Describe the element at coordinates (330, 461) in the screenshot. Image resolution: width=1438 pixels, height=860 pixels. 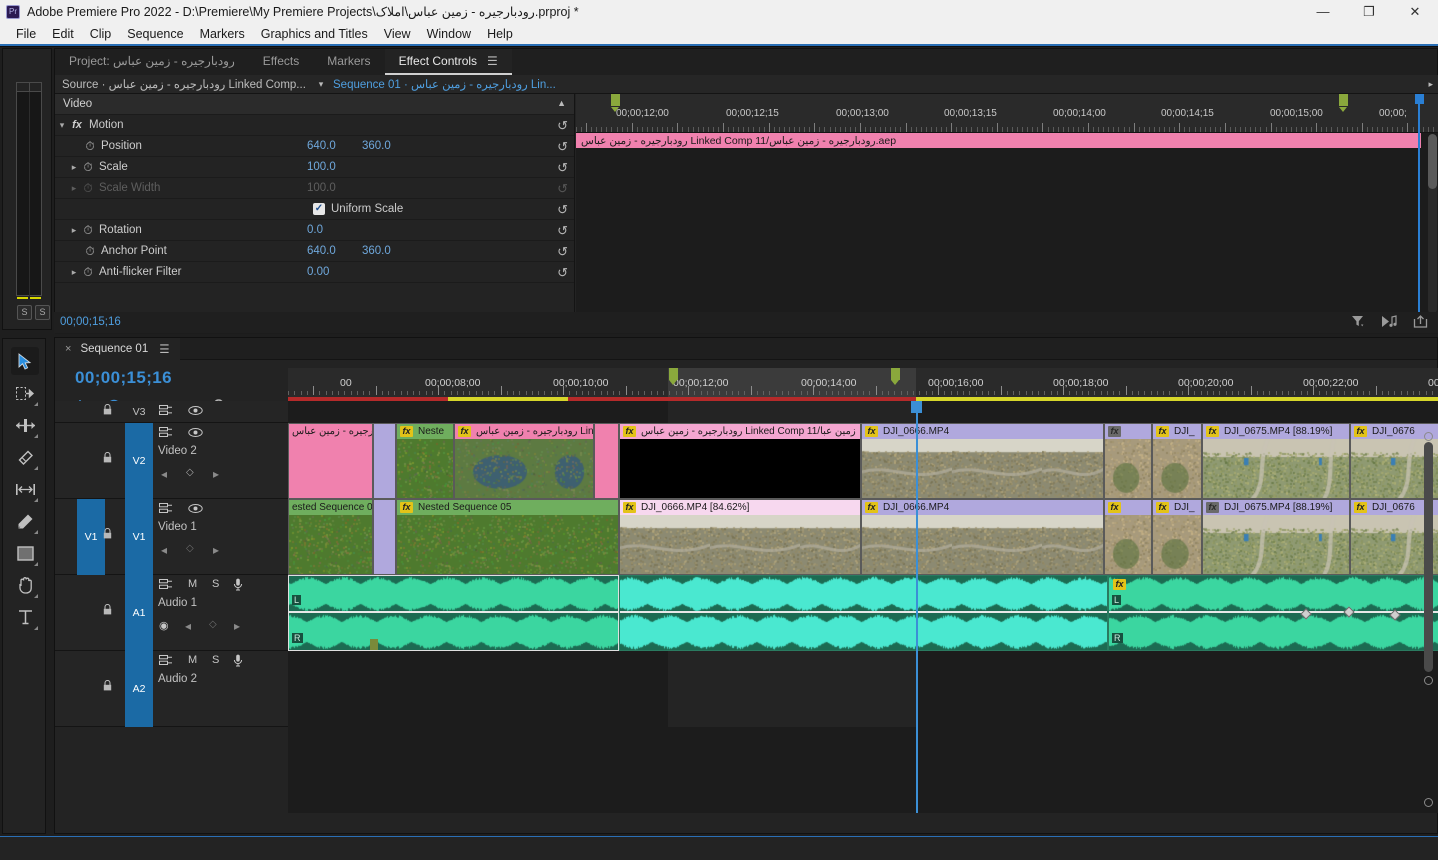
I see `timeline-clip: رودبارجیره - زمین عباس.aep` at that location.